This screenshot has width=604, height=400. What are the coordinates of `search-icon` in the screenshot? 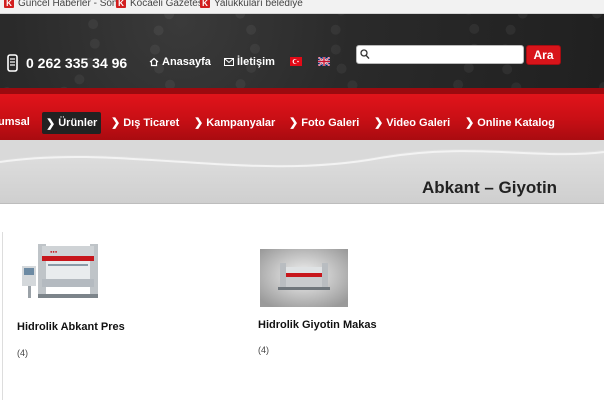 It's located at (365, 54).